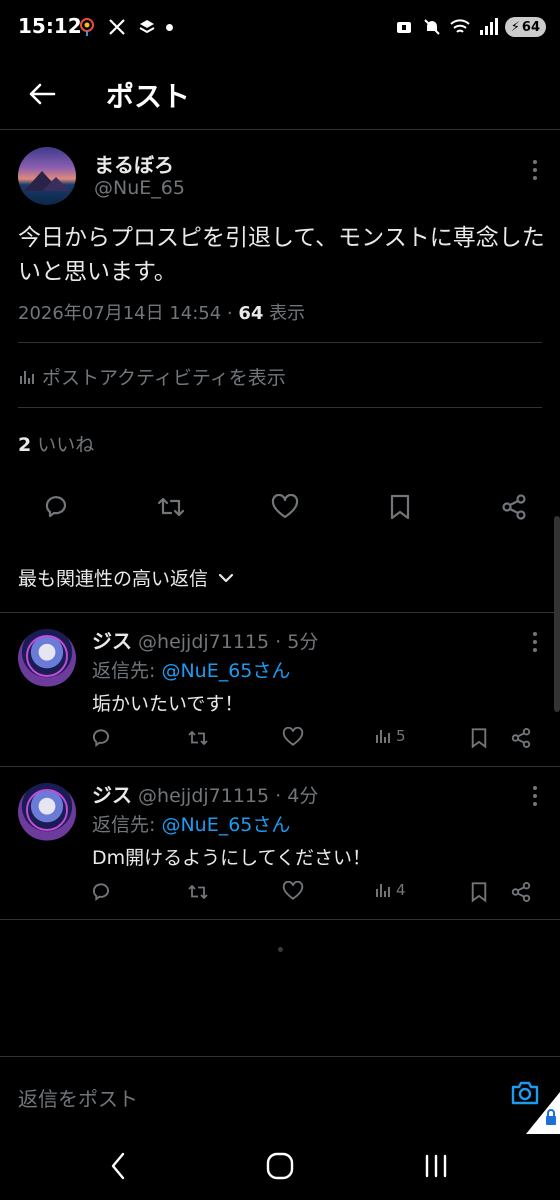 Image resolution: width=560 pixels, height=1200 pixels. Describe the element at coordinates (280, 1095) in the screenshot. I see `reply-compose-bar: 返信をポスト` at that location.